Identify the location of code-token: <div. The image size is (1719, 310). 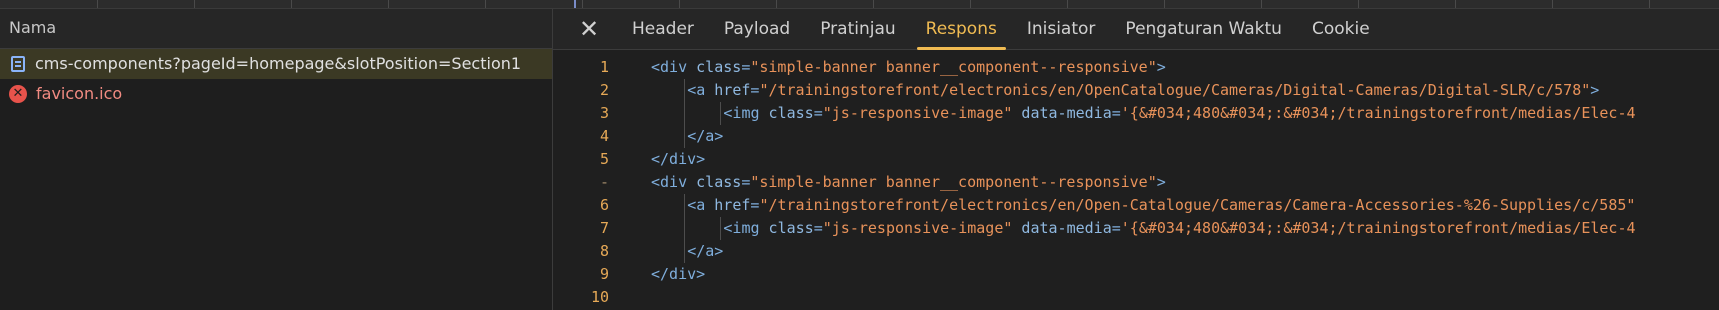
(674, 182).